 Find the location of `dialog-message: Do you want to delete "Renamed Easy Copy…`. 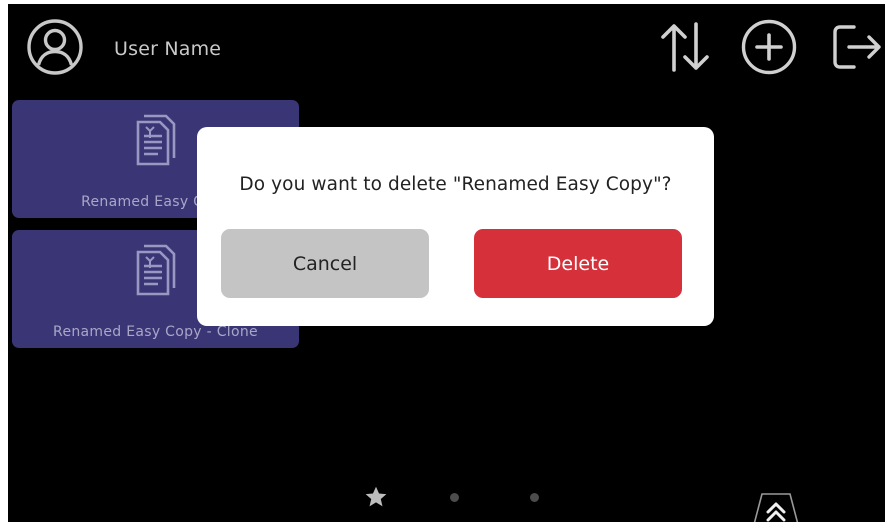

dialog-message: Do you want to delete "Renamed Easy Copy… is located at coordinates (455, 184).